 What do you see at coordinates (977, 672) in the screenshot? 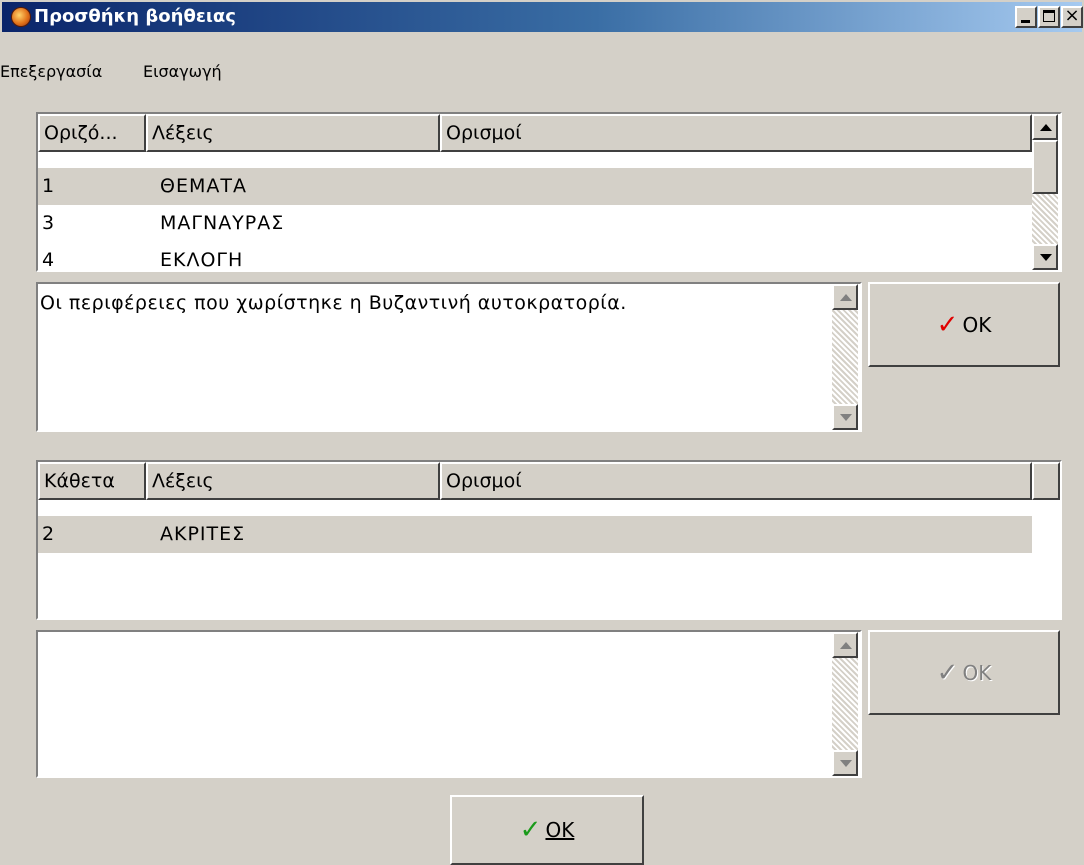
I see `down-ok-label: OK` at bounding box center [977, 672].